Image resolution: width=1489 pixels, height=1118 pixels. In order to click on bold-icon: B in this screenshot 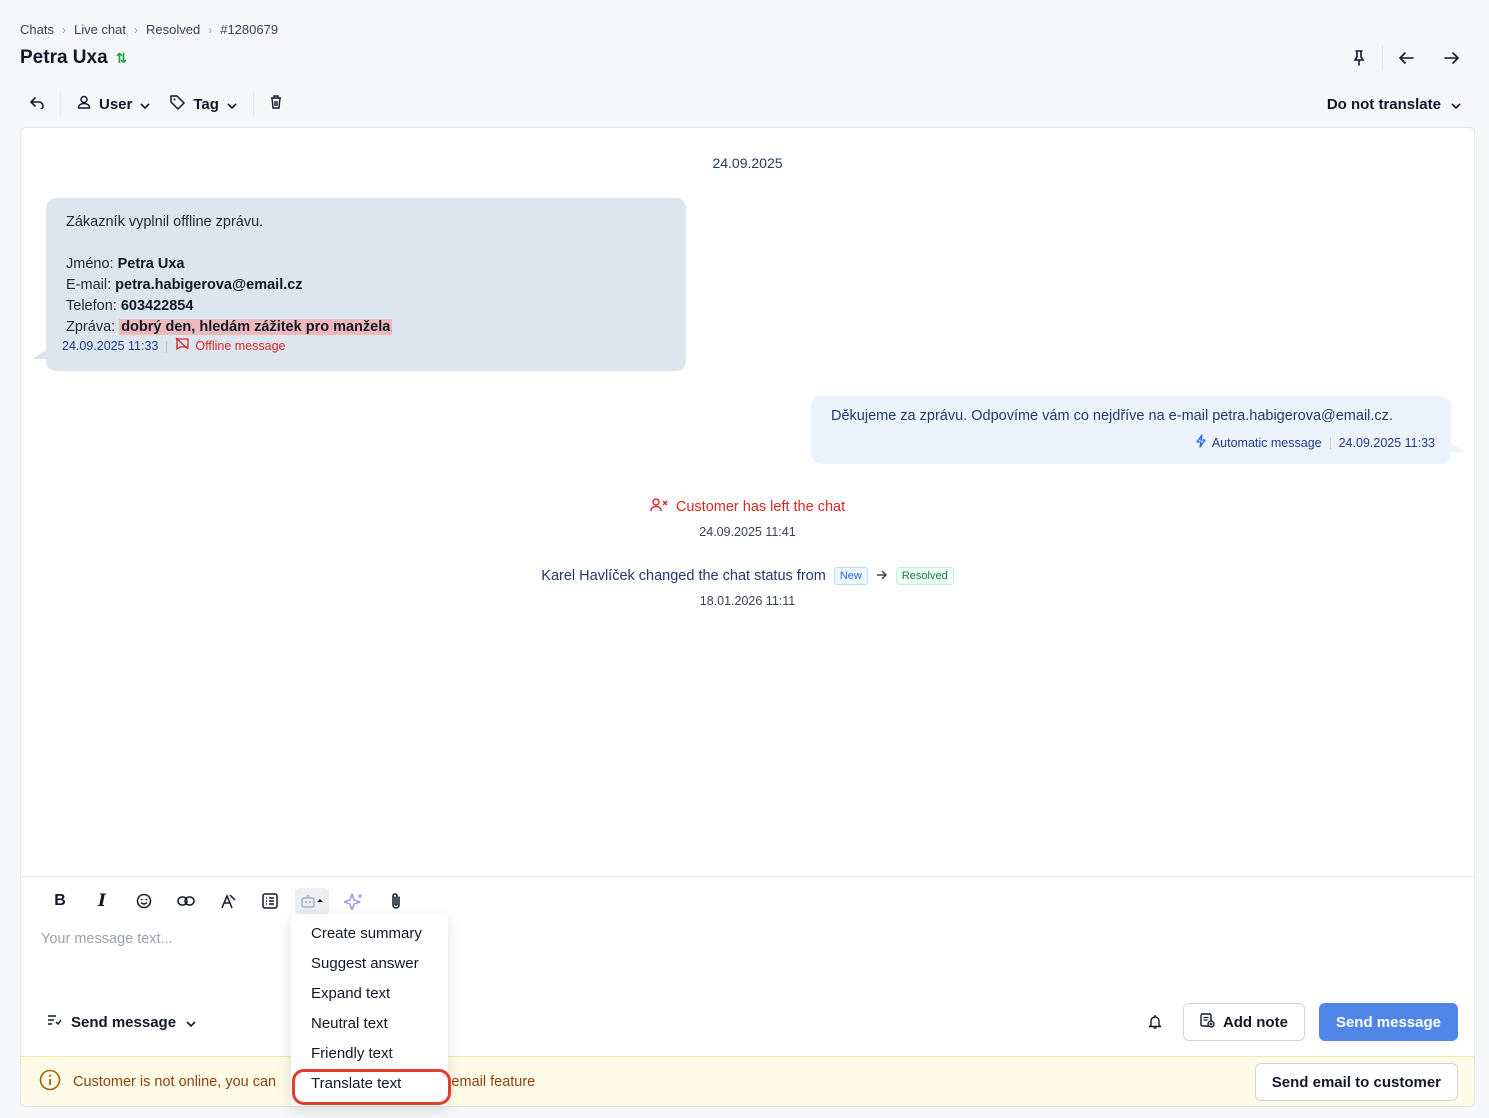, I will do `click(60, 901)`.